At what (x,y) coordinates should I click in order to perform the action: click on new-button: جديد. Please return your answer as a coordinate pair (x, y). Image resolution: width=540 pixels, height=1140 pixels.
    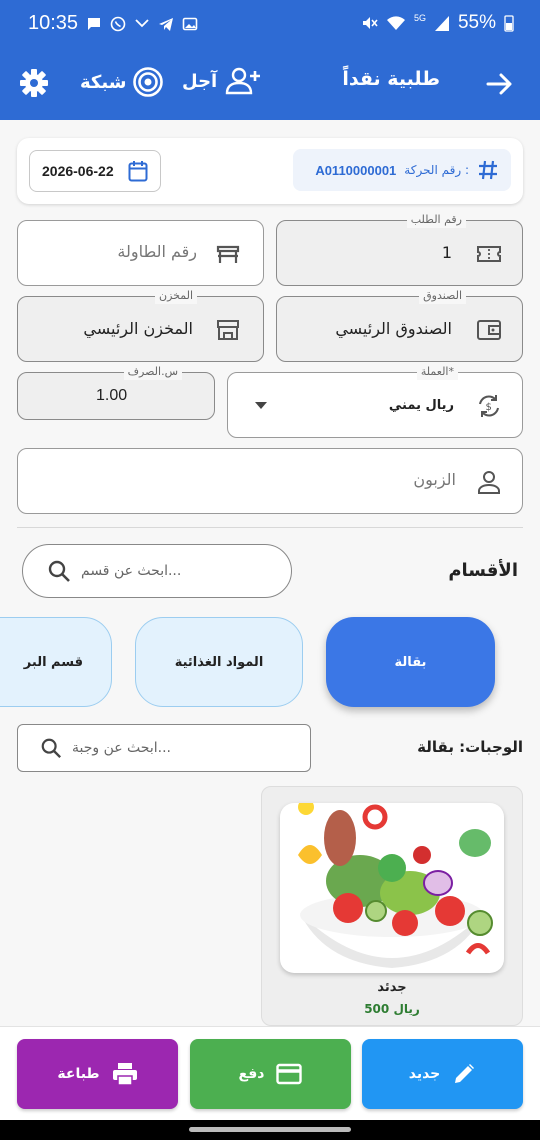
    Looking at the image, I should click on (442, 1074).